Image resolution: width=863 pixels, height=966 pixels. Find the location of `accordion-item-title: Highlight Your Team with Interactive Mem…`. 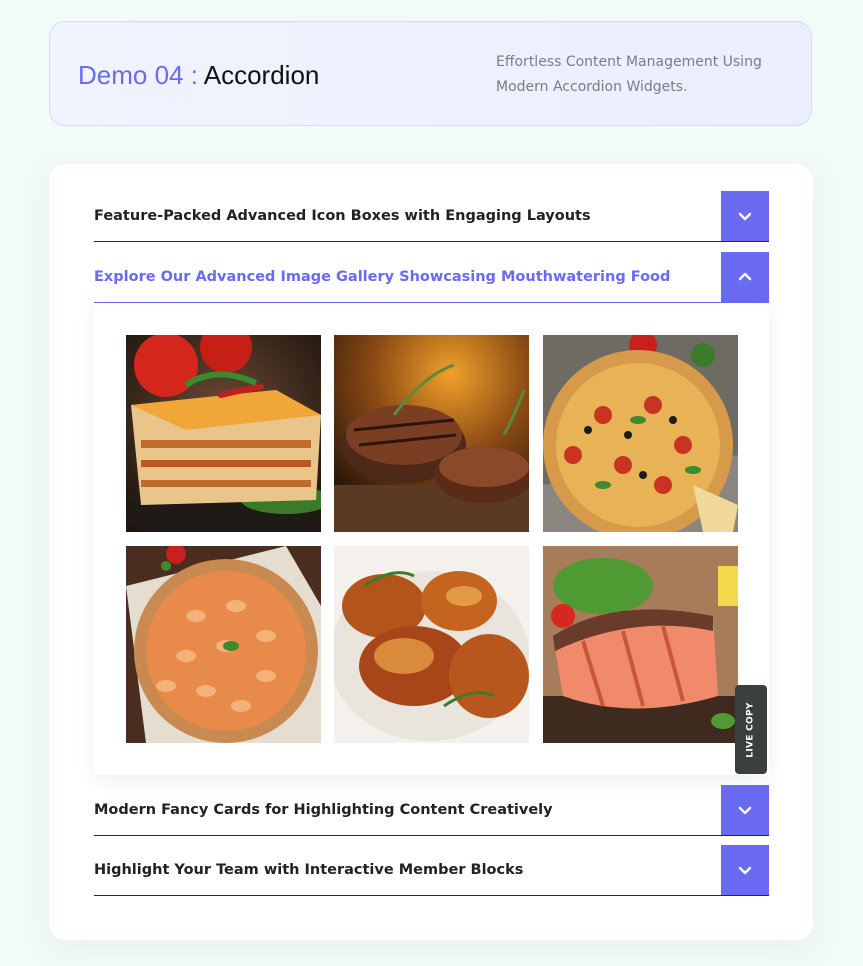

accordion-item-title: Highlight Your Team with Interactive Mem… is located at coordinates (308, 870).